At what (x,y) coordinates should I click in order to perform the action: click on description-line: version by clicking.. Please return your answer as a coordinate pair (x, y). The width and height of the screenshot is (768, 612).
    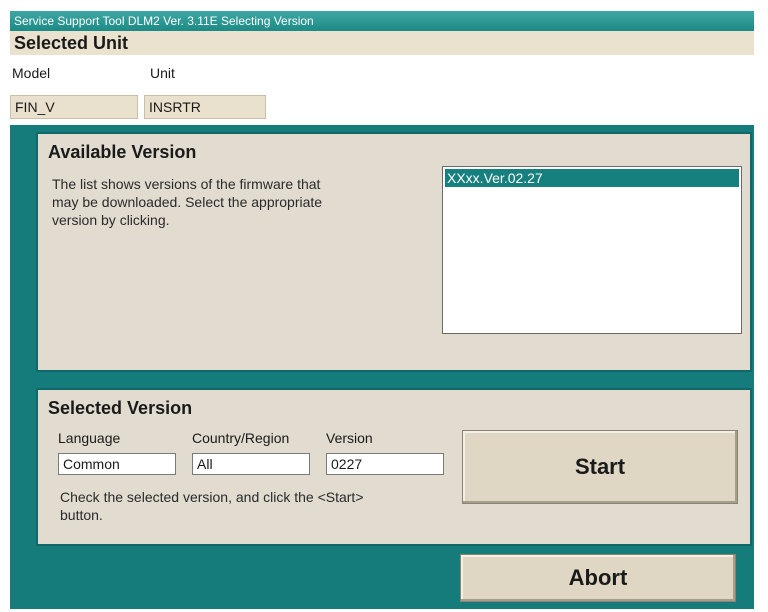
    Looking at the image, I should click on (111, 220).